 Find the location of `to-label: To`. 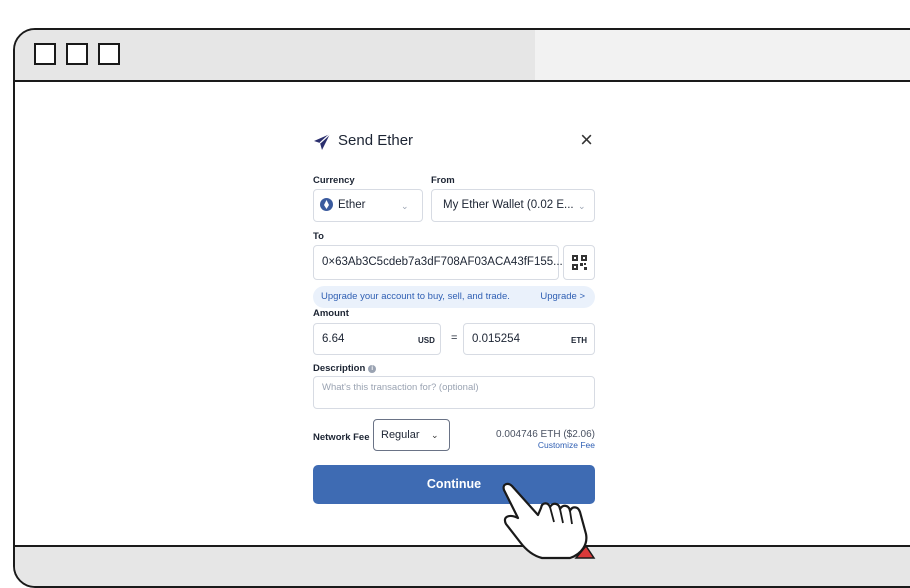

to-label: To is located at coordinates (318, 236).